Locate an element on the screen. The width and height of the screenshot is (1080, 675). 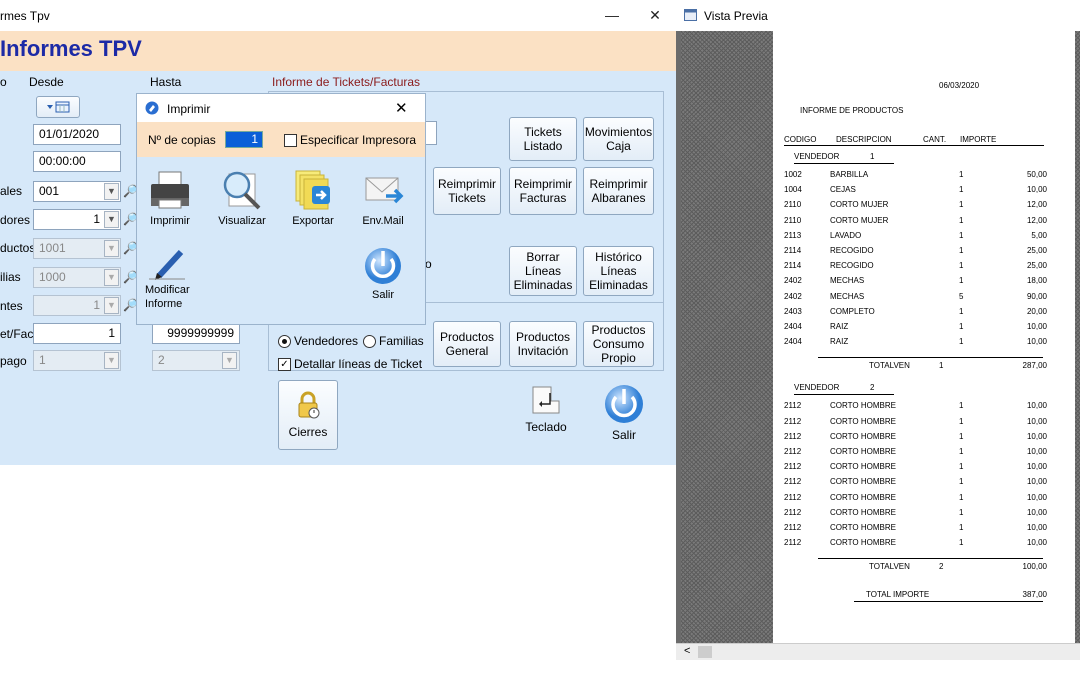
movimientos-caja-button: Movimientos Caja is located at coordinates (618, 139).